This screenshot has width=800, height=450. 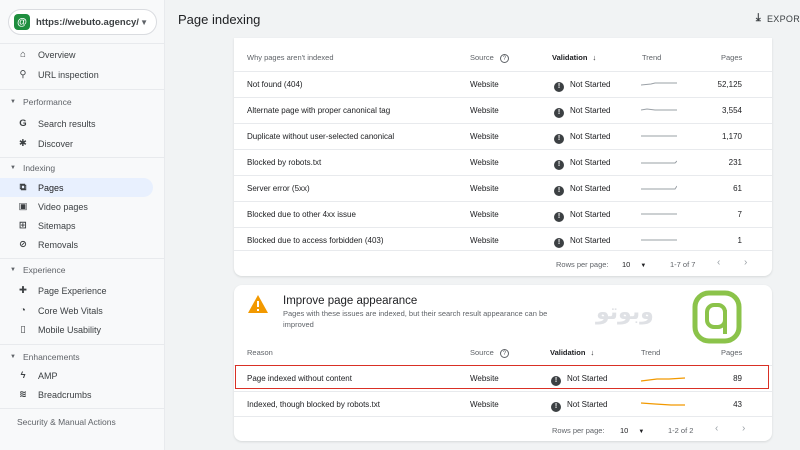 I want to click on nav-removals: ⊘ Removals, so click(x=76, y=244).